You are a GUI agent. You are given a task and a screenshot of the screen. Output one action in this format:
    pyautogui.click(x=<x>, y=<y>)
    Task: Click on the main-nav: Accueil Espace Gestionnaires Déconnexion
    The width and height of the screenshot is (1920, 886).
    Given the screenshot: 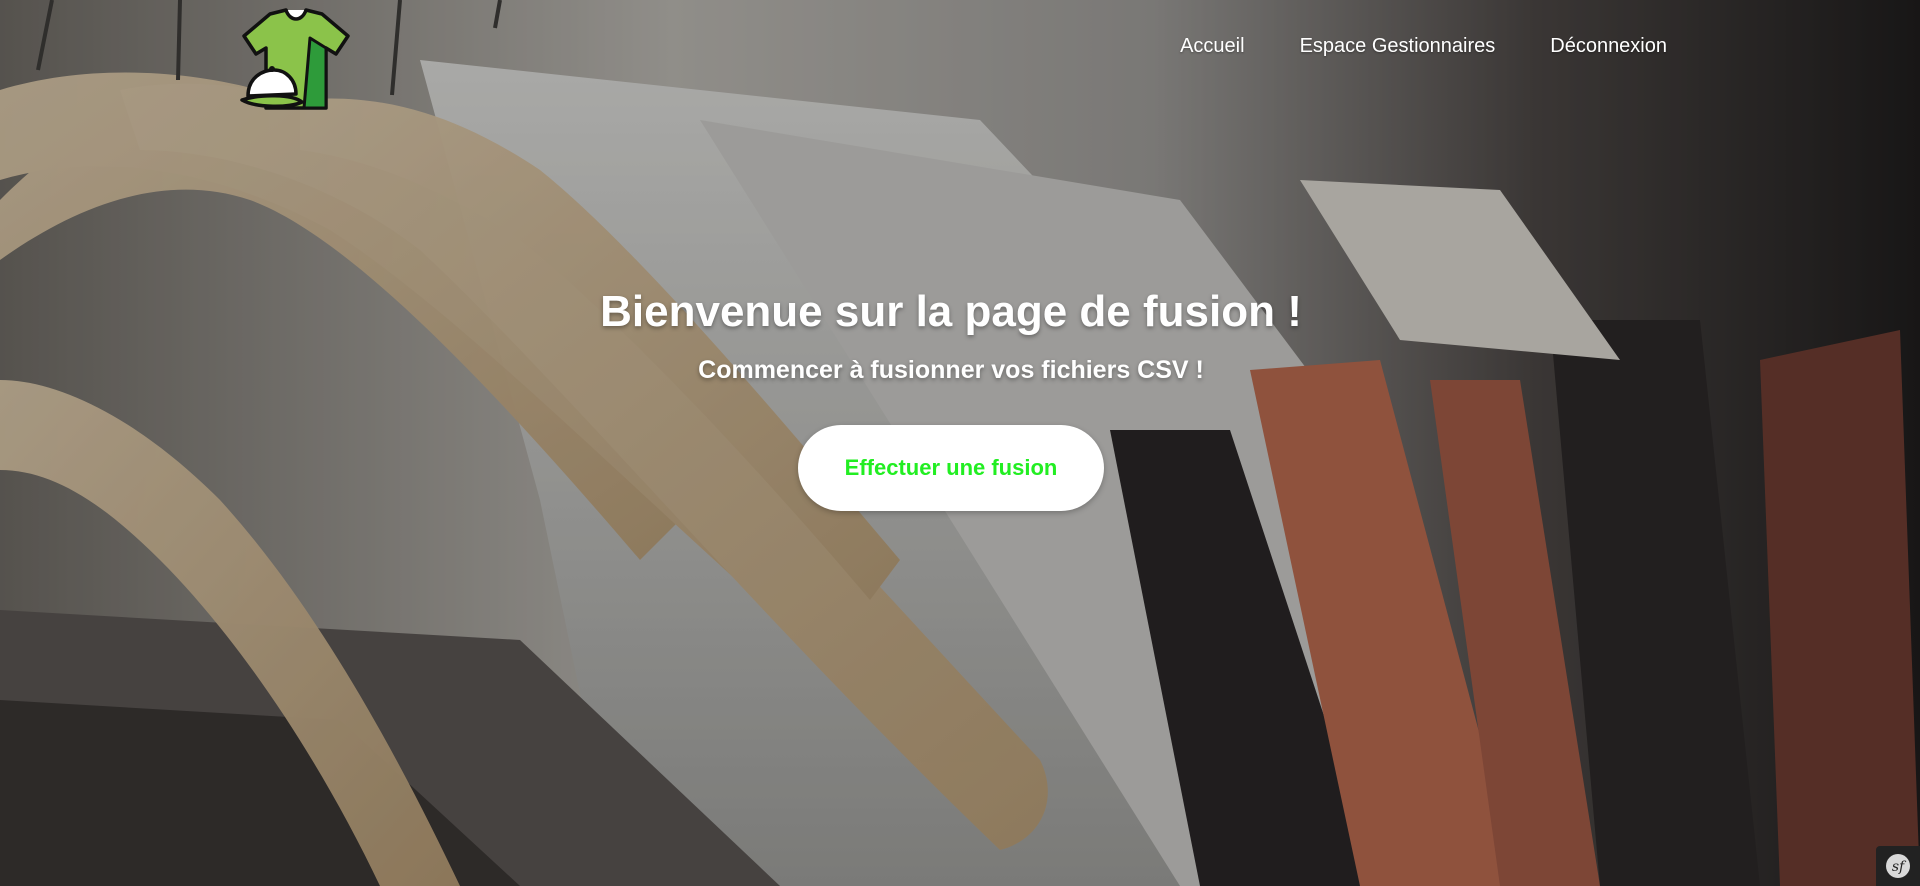 What is the action you would take?
    pyautogui.click(x=1423, y=46)
    